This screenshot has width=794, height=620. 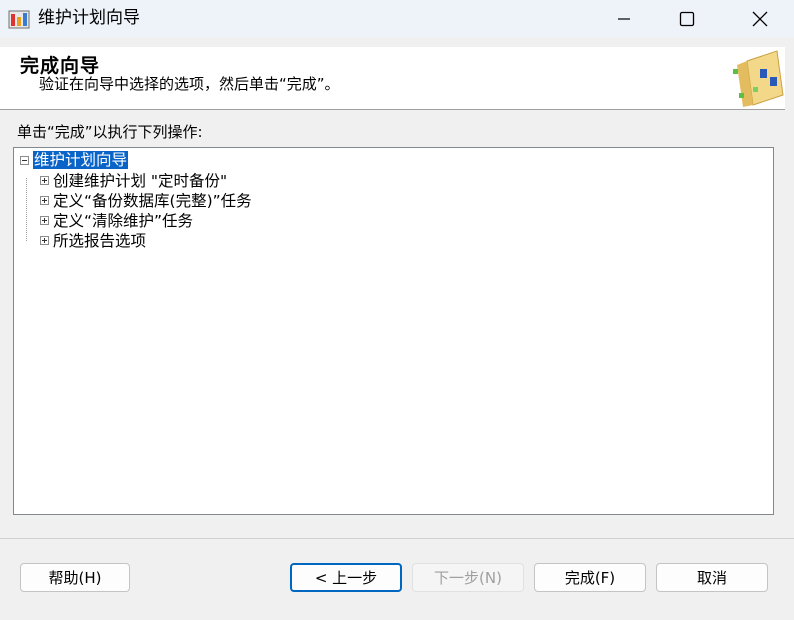 What do you see at coordinates (712, 577) in the screenshot?
I see `cancel-button: 取消` at bounding box center [712, 577].